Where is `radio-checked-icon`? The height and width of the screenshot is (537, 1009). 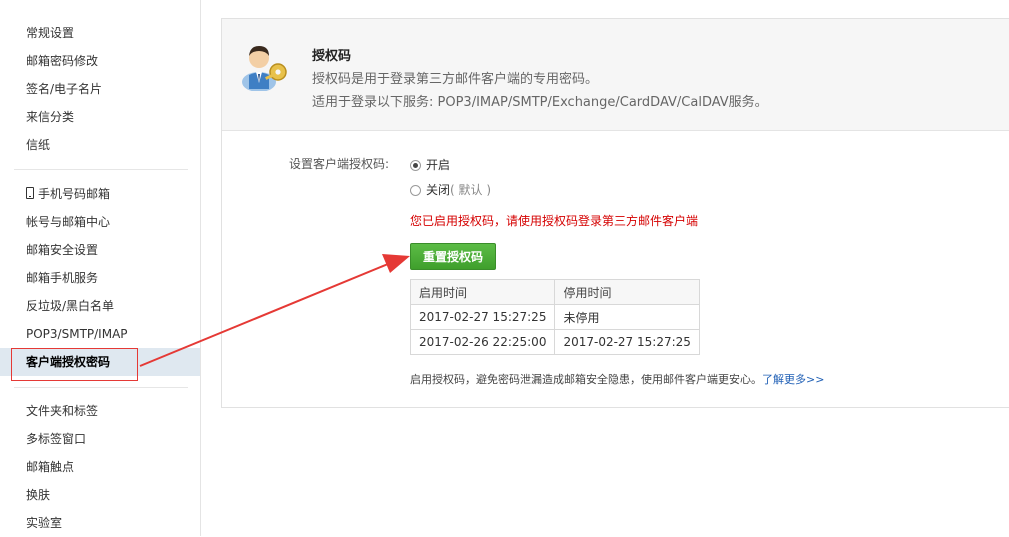 radio-checked-icon is located at coordinates (415, 165).